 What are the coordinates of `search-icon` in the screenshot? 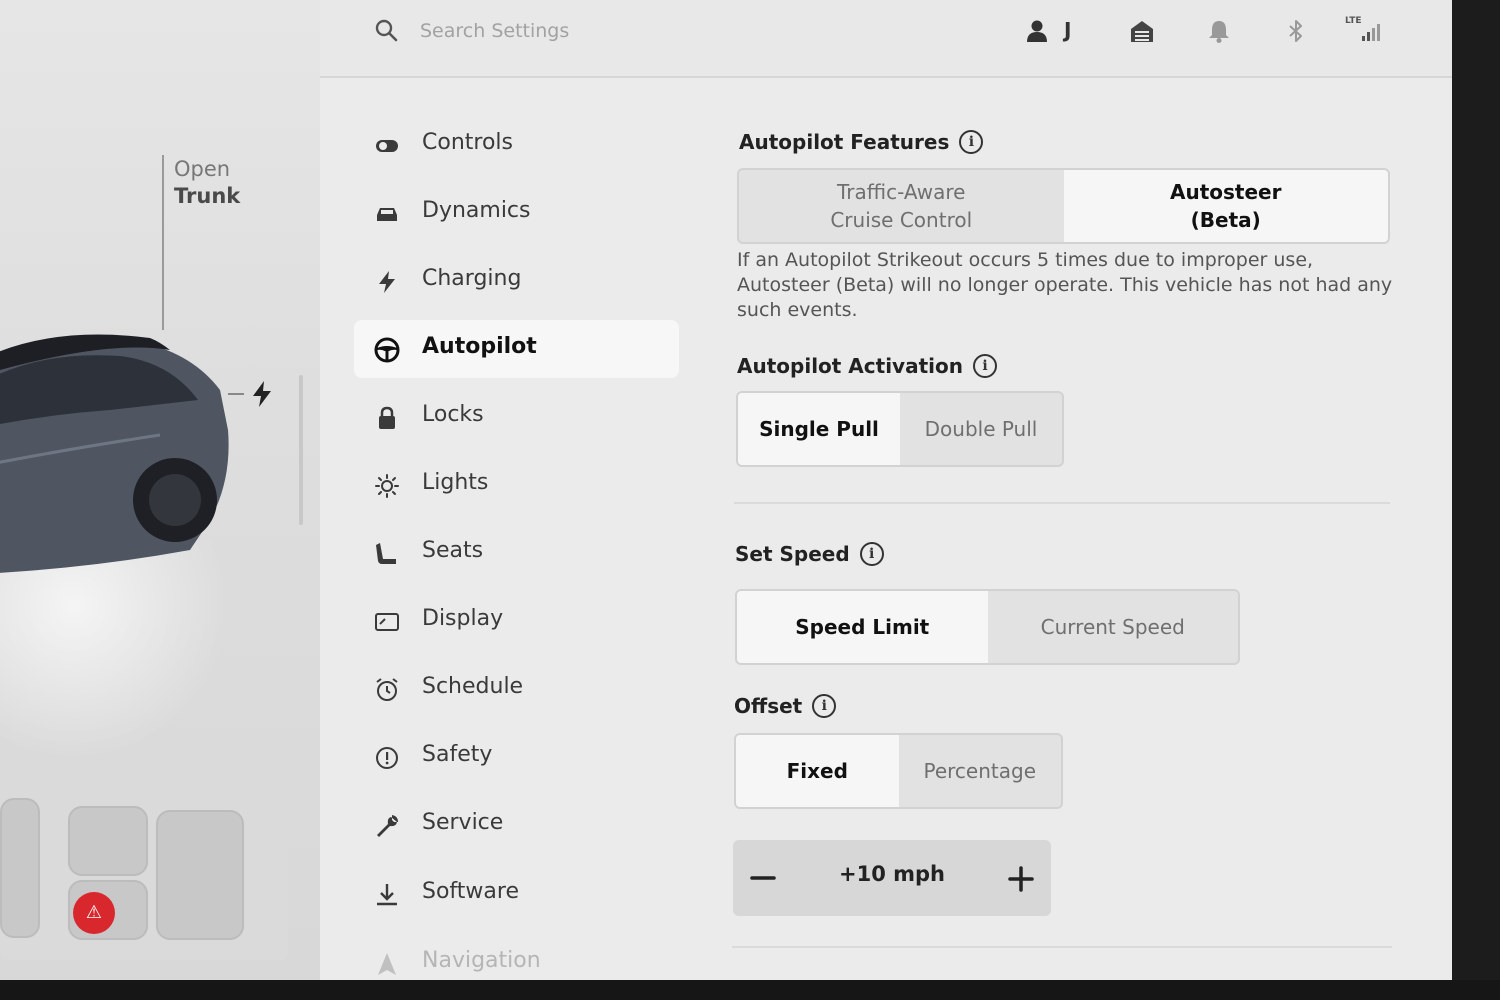 It's located at (386, 30).